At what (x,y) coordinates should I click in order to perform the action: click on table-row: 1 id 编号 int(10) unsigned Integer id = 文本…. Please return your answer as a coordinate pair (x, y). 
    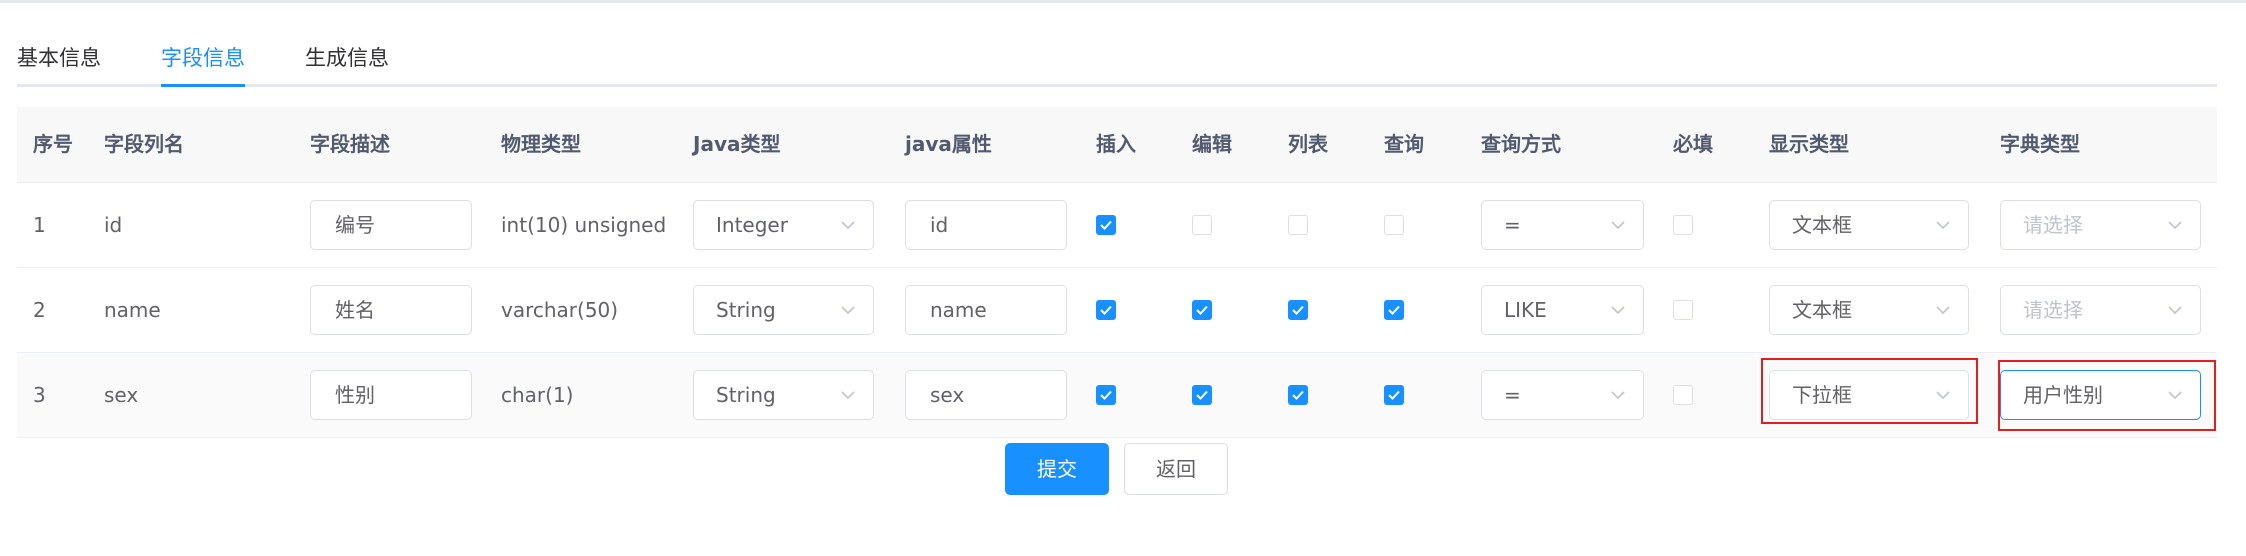
    Looking at the image, I should click on (1117, 225).